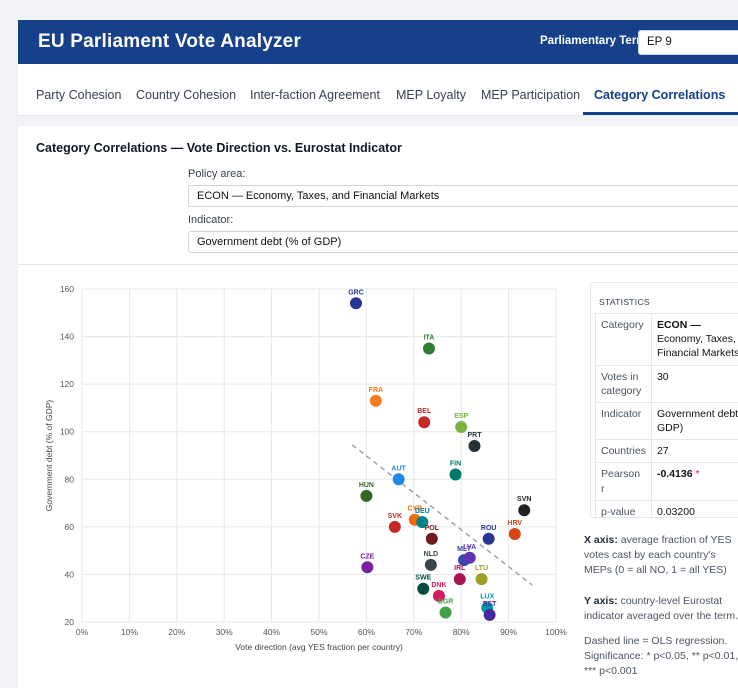 The width and height of the screenshot is (738, 688). I want to click on point-label: BEL, so click(424, 411).